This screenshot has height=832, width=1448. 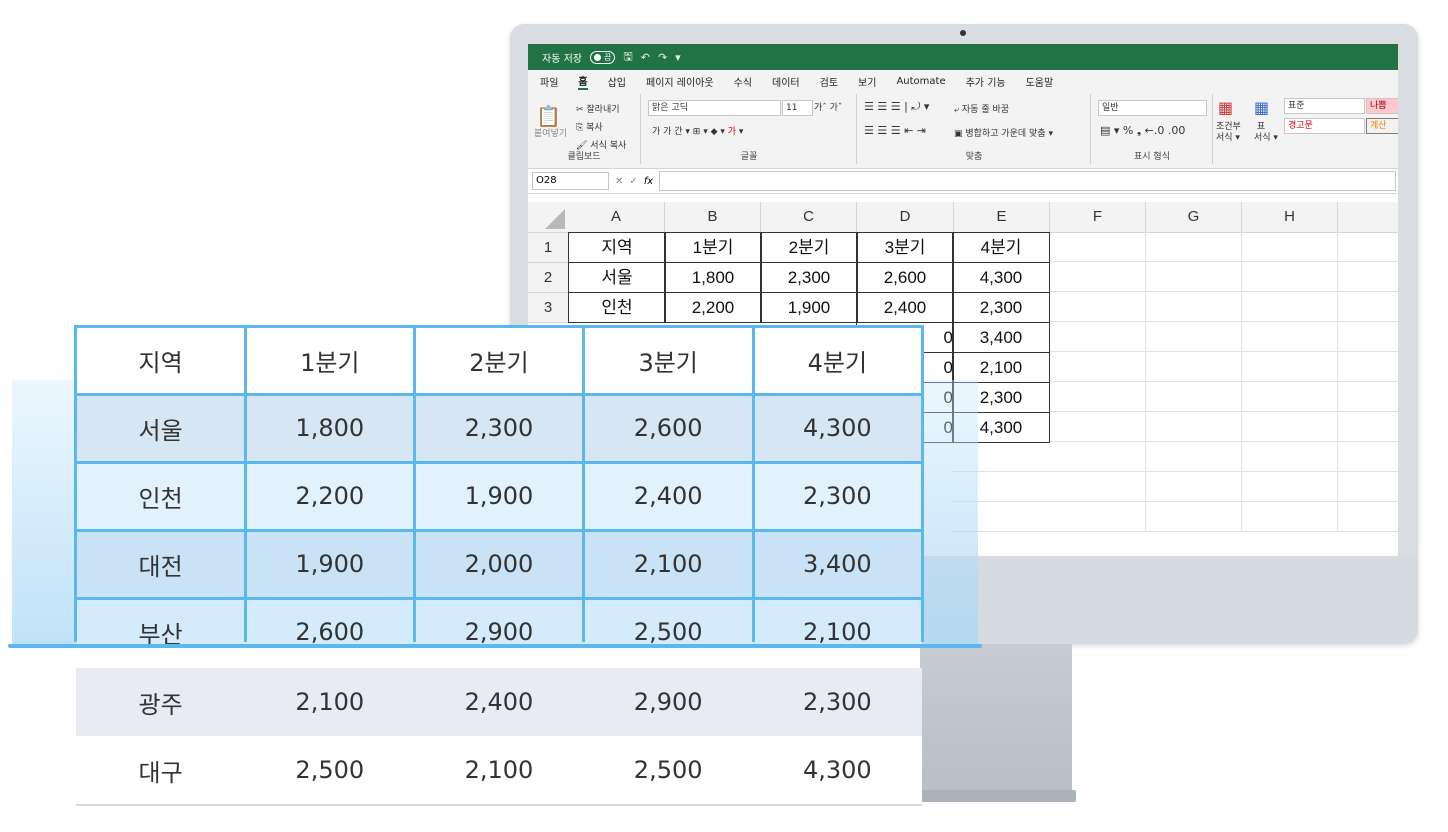 What do you see at coordinates (1324, 126) in the screenshot?
I see `style-warning: 경고문` at bounding box center [1324, 126].